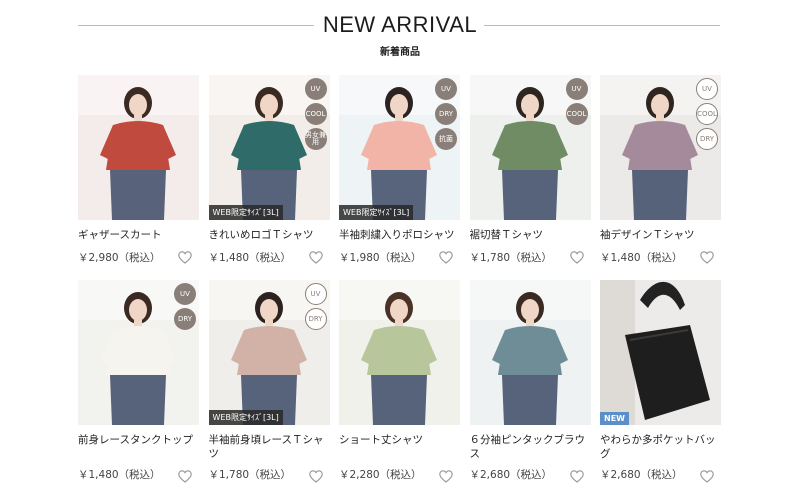 The image size is (800, 500). What do you see at coordinates (269, 352) in the screenshot?
I see `product-image: UV DRY WEB限定ｻｲｽﾞ[3L]` at bounding box center [269, 352].